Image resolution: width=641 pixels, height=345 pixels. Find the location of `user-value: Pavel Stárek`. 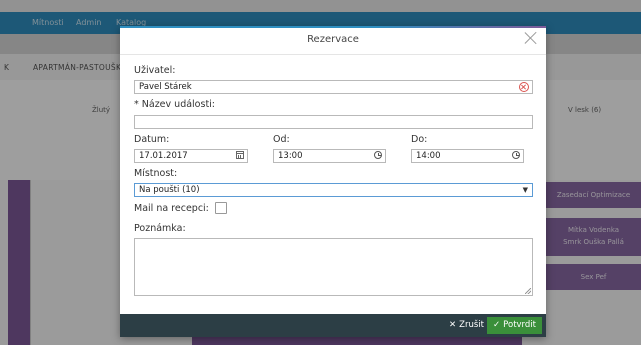

user-value: Pavel Stárek is located at coordinates (165, 87).